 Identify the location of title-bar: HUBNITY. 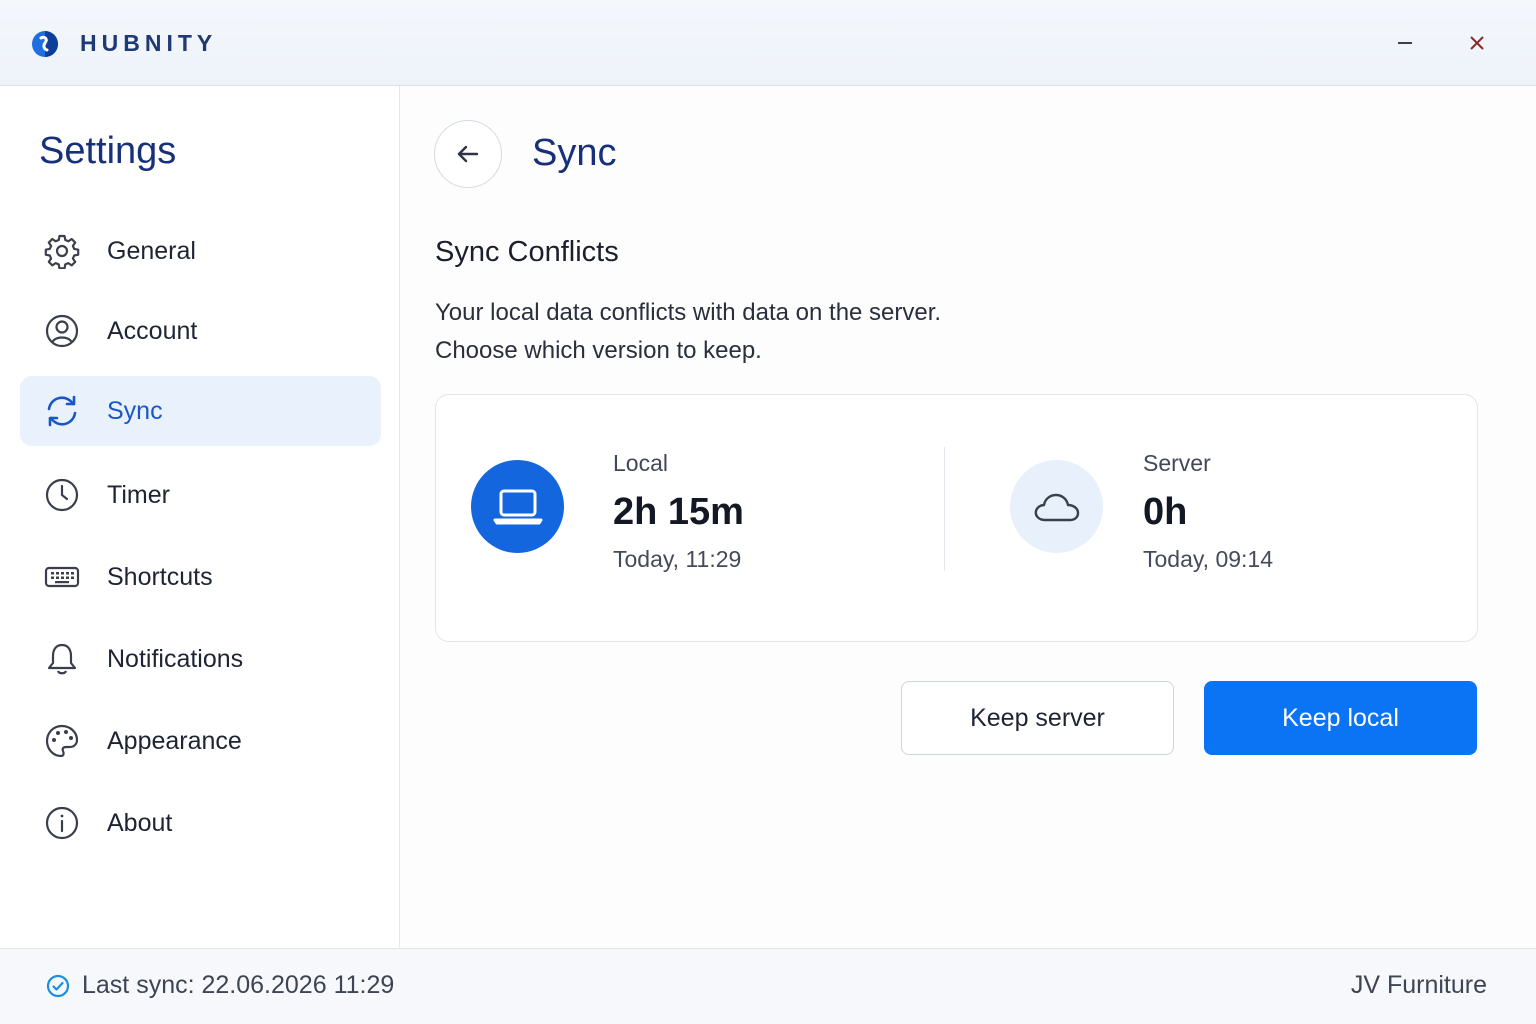
(768, 43).